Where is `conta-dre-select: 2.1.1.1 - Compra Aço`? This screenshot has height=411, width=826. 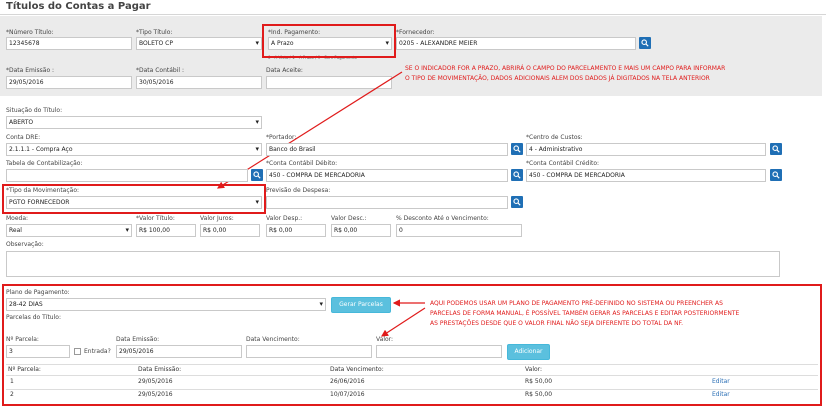
conta-dre-select: 2.1.1.1 - Compra Aço is located at coordinates (134, 149).